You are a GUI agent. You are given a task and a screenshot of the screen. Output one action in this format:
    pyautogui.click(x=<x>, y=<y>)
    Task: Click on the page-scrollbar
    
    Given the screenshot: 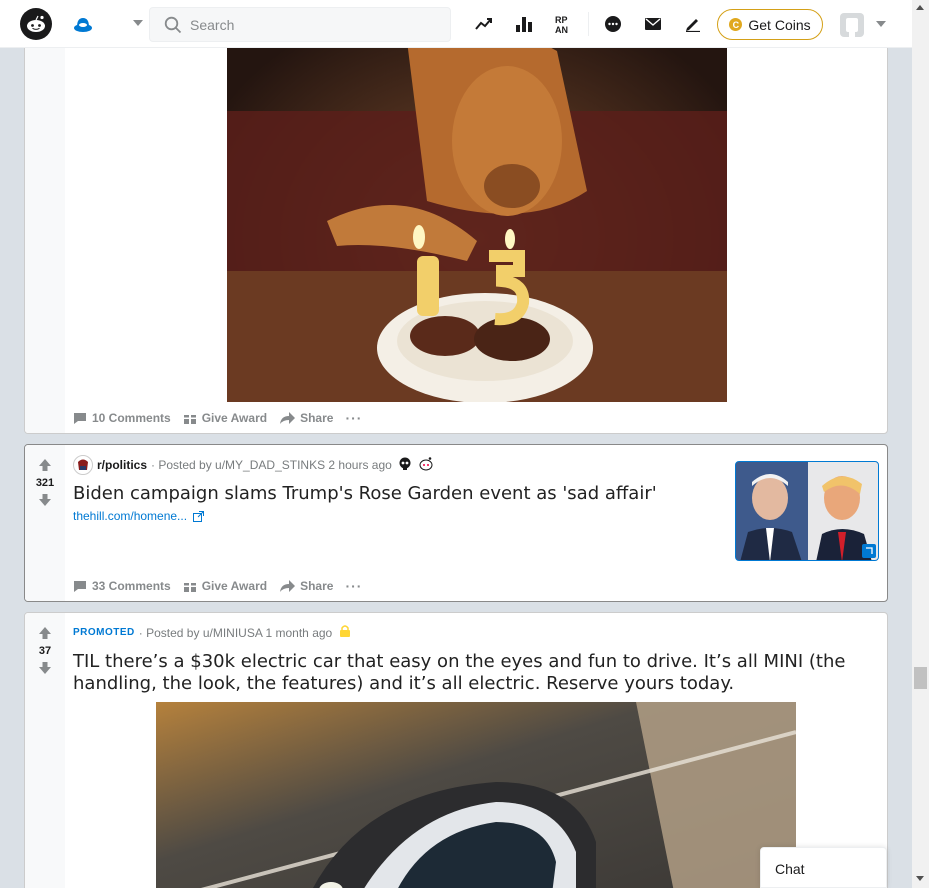 What is the action you would take?
    pyautogui.click(x=920, y=444)
    